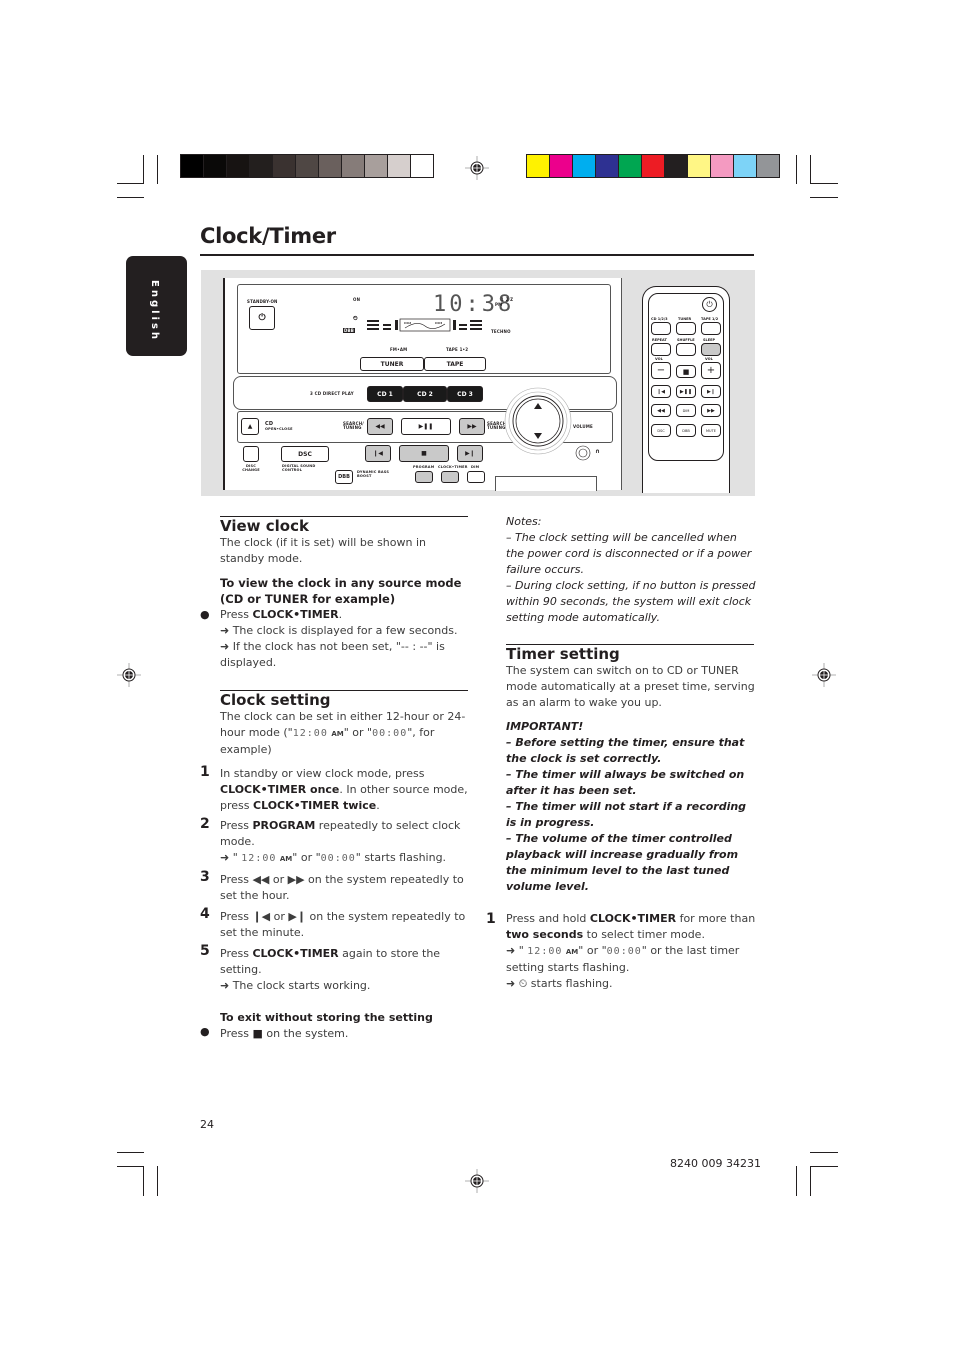 Image resolution: width=954 pixels, height=1351 pixels. What do you see at coordinates (281, 614) in the screenshot?
I see `view-clock-step: Press CLOCK•TIMER.` at bounding box center [281, 614].